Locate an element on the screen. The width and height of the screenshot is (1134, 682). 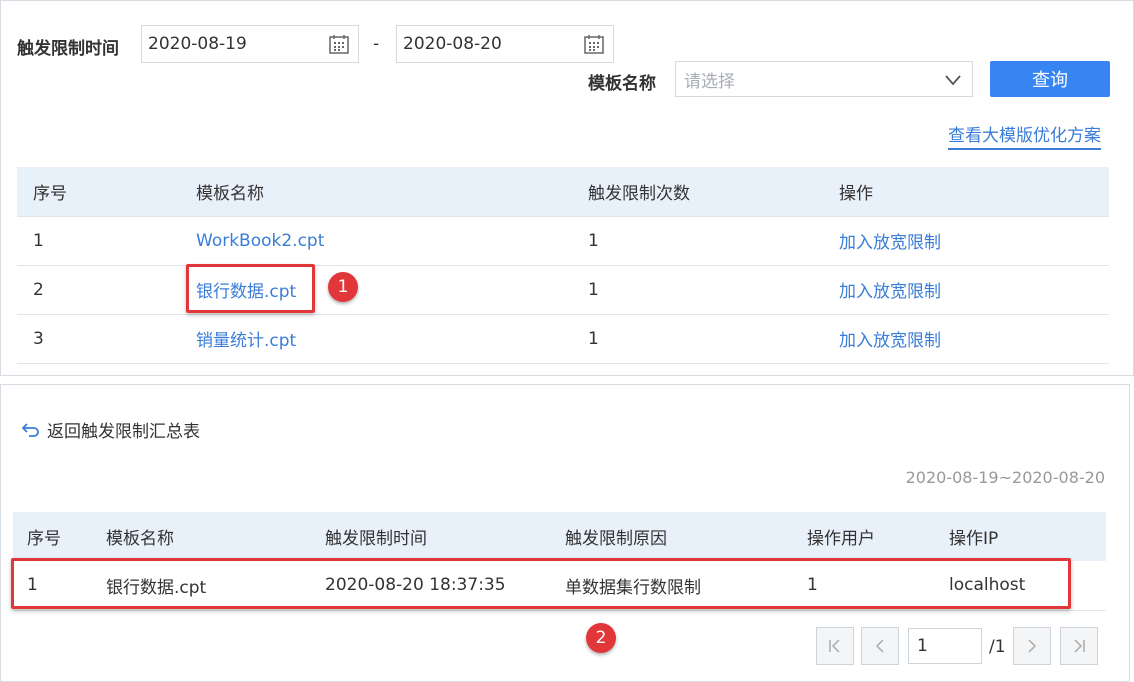
annotation-badge-1: 1 is located at coordinates (343, 287).